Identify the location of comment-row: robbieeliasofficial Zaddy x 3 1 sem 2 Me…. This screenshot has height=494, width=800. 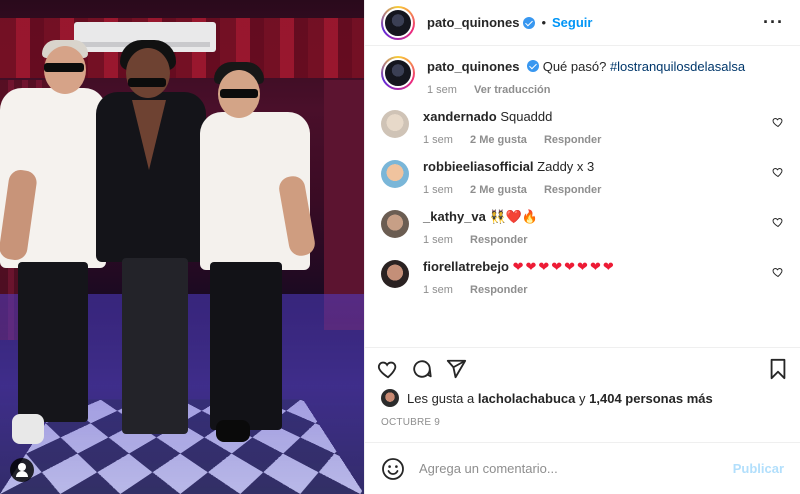
(582, 177).